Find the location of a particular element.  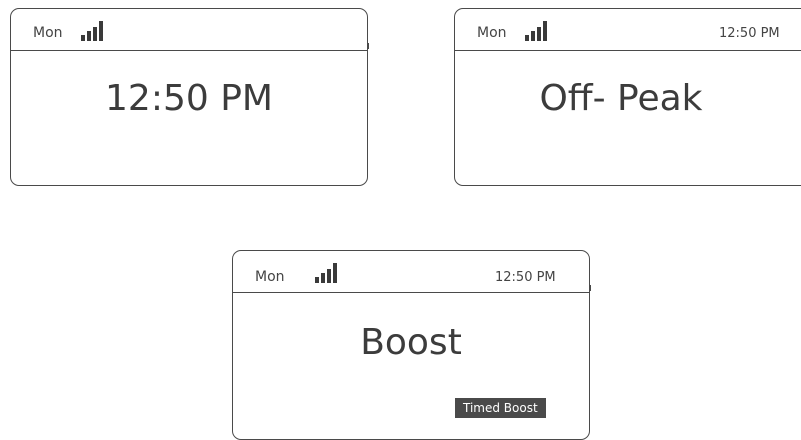

main-display-text: 12:50 PM is located at coordinates (189, 98).